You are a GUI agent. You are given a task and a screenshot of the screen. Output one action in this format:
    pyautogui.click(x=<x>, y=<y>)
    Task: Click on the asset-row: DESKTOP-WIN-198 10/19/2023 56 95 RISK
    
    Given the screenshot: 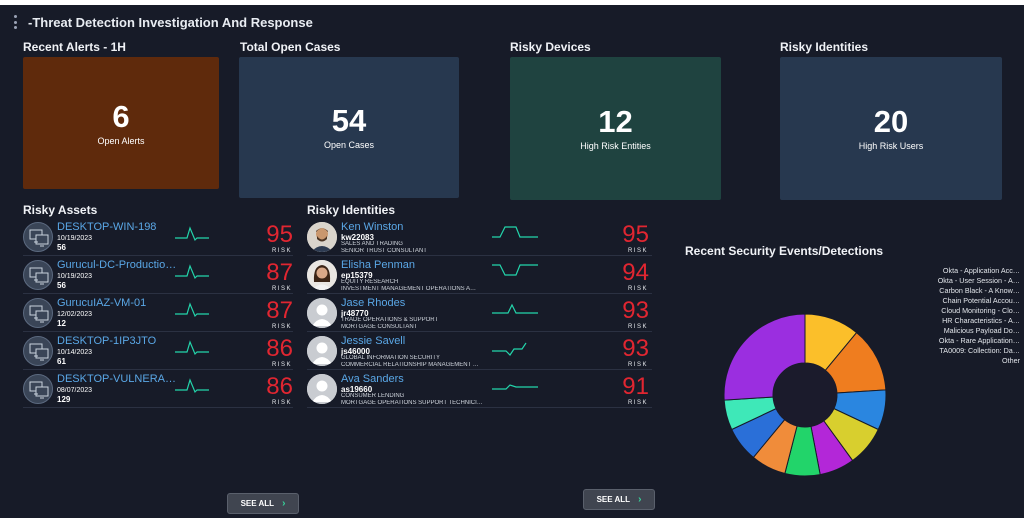 What is the action you would take?
    pyautogui.click(x=158, y=237)
    